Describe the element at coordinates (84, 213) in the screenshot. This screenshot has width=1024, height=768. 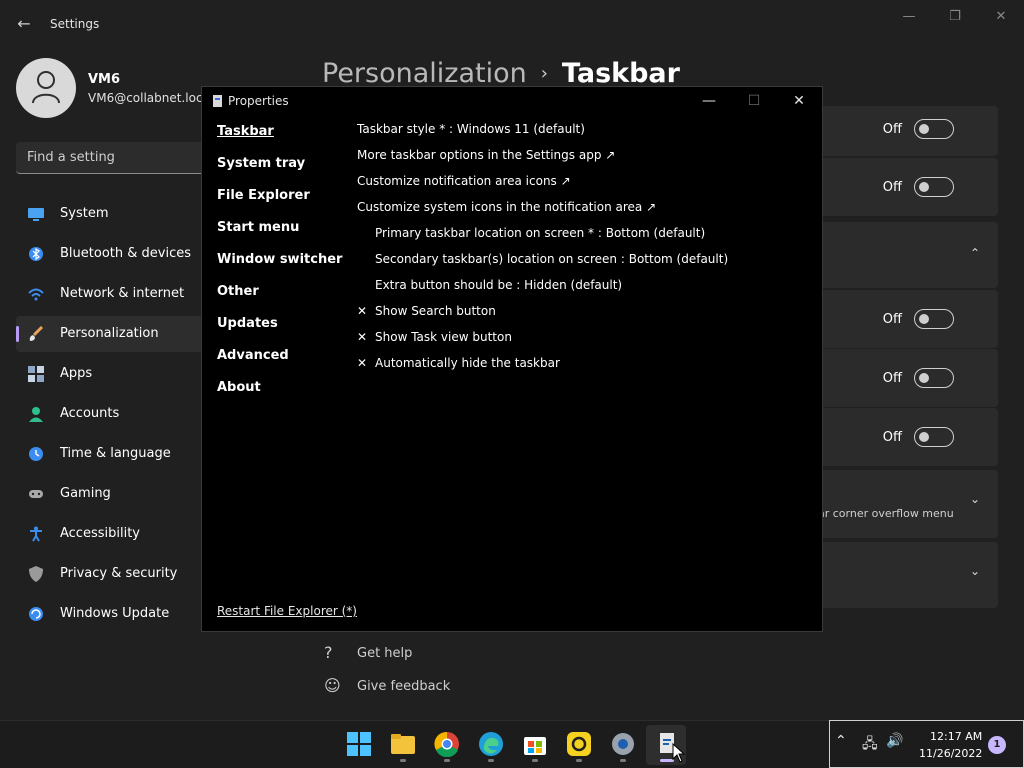
I see `sidebar-item-label: System` at that location.